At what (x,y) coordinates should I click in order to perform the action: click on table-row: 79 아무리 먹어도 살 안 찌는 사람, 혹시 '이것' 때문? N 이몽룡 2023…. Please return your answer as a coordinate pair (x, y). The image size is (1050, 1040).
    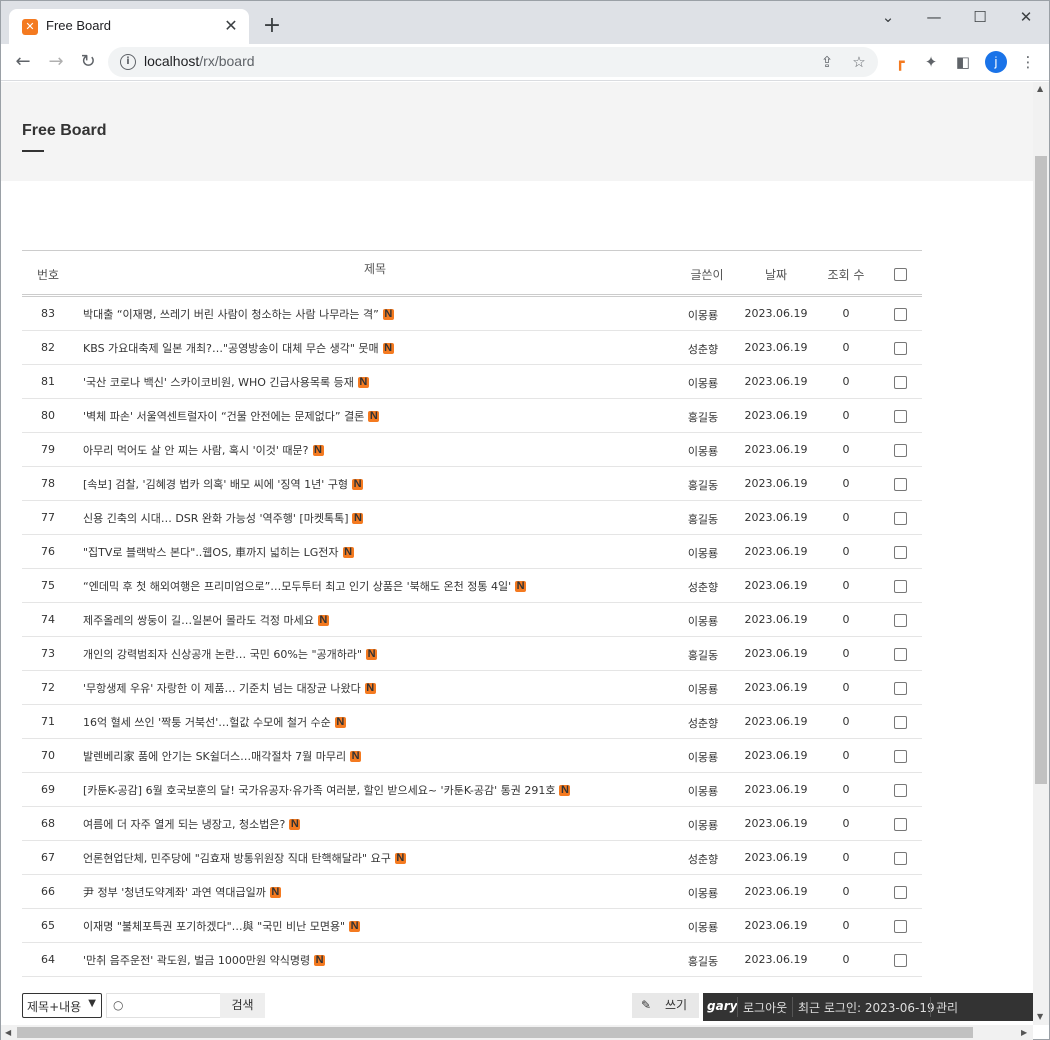
    Looking at the image, I should click on (472, 450).